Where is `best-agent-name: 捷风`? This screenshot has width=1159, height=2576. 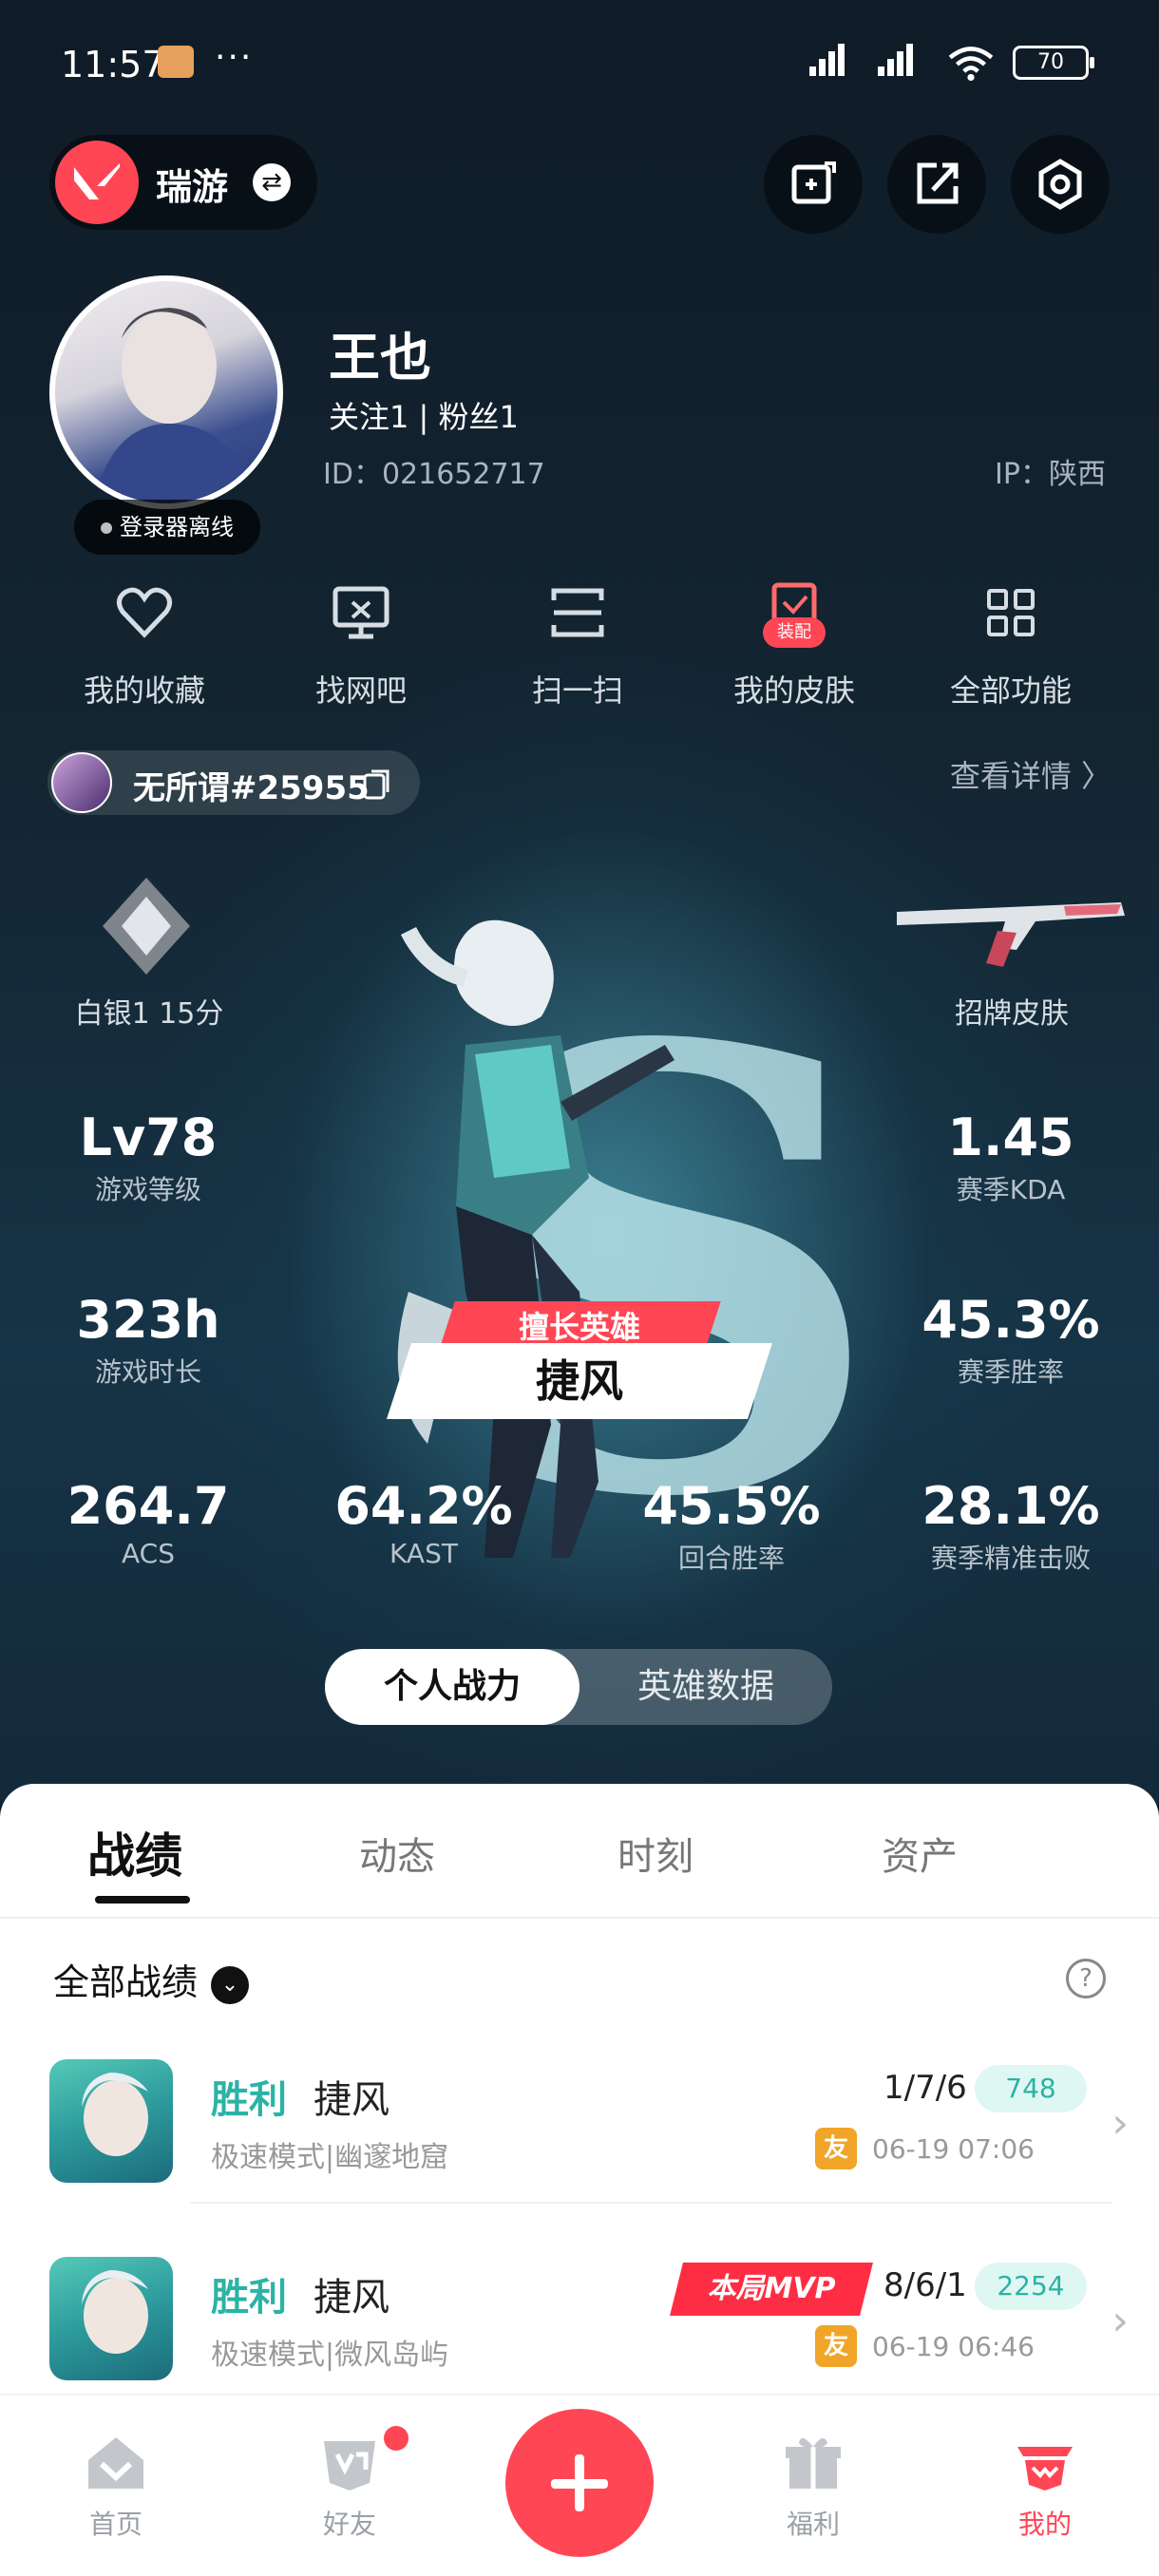 best-agent-name: 捷风 is located at coordinates (579, 1381).